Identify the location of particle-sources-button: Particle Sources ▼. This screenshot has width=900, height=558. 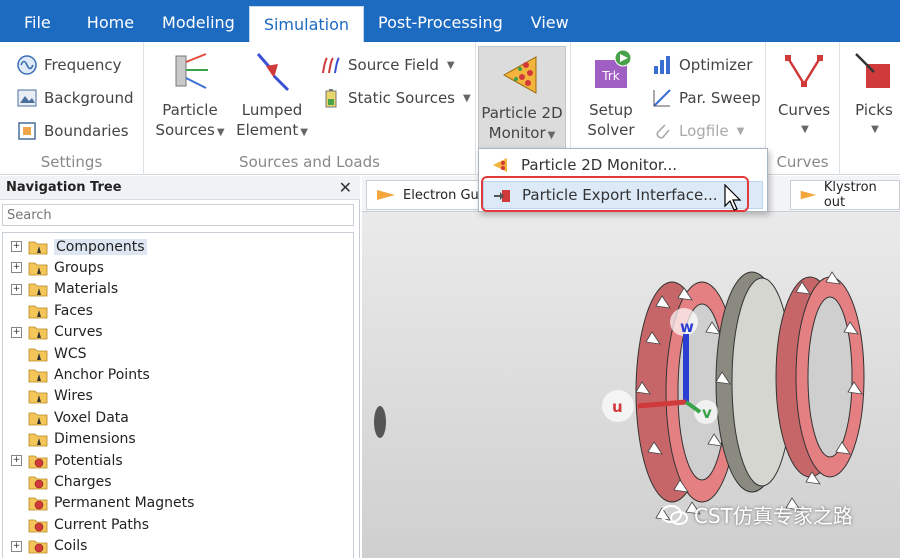
(190, 95).